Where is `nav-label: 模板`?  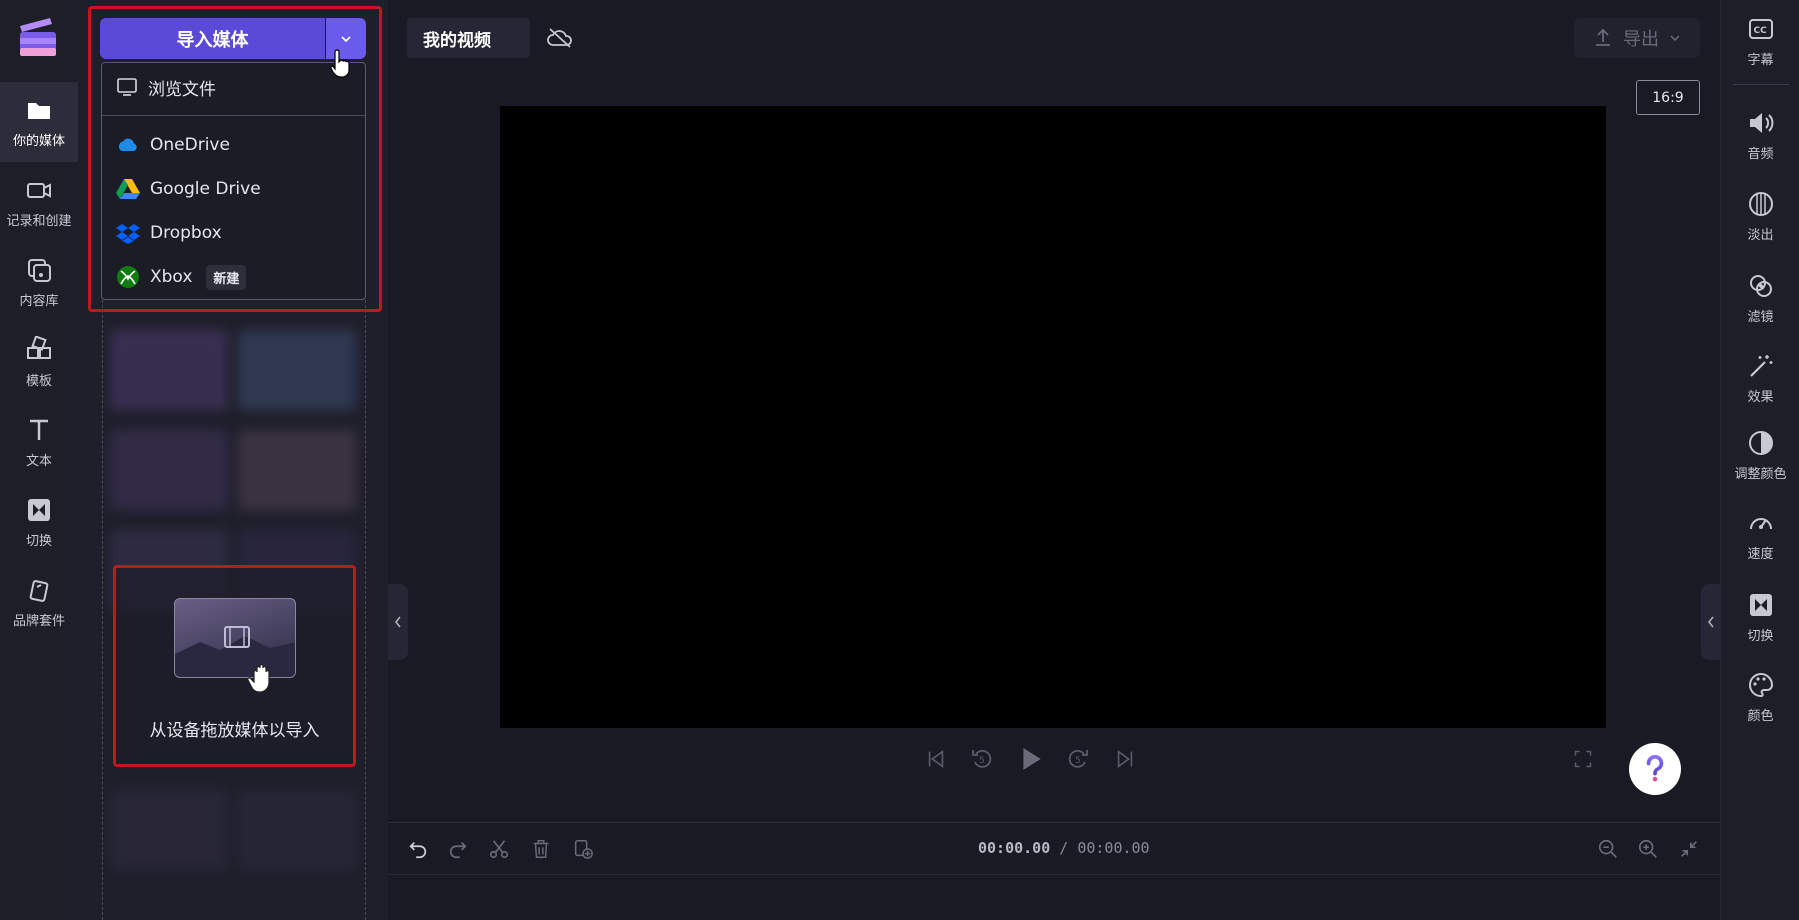
nav-label: 模板 is located at coordinates (38, 381).